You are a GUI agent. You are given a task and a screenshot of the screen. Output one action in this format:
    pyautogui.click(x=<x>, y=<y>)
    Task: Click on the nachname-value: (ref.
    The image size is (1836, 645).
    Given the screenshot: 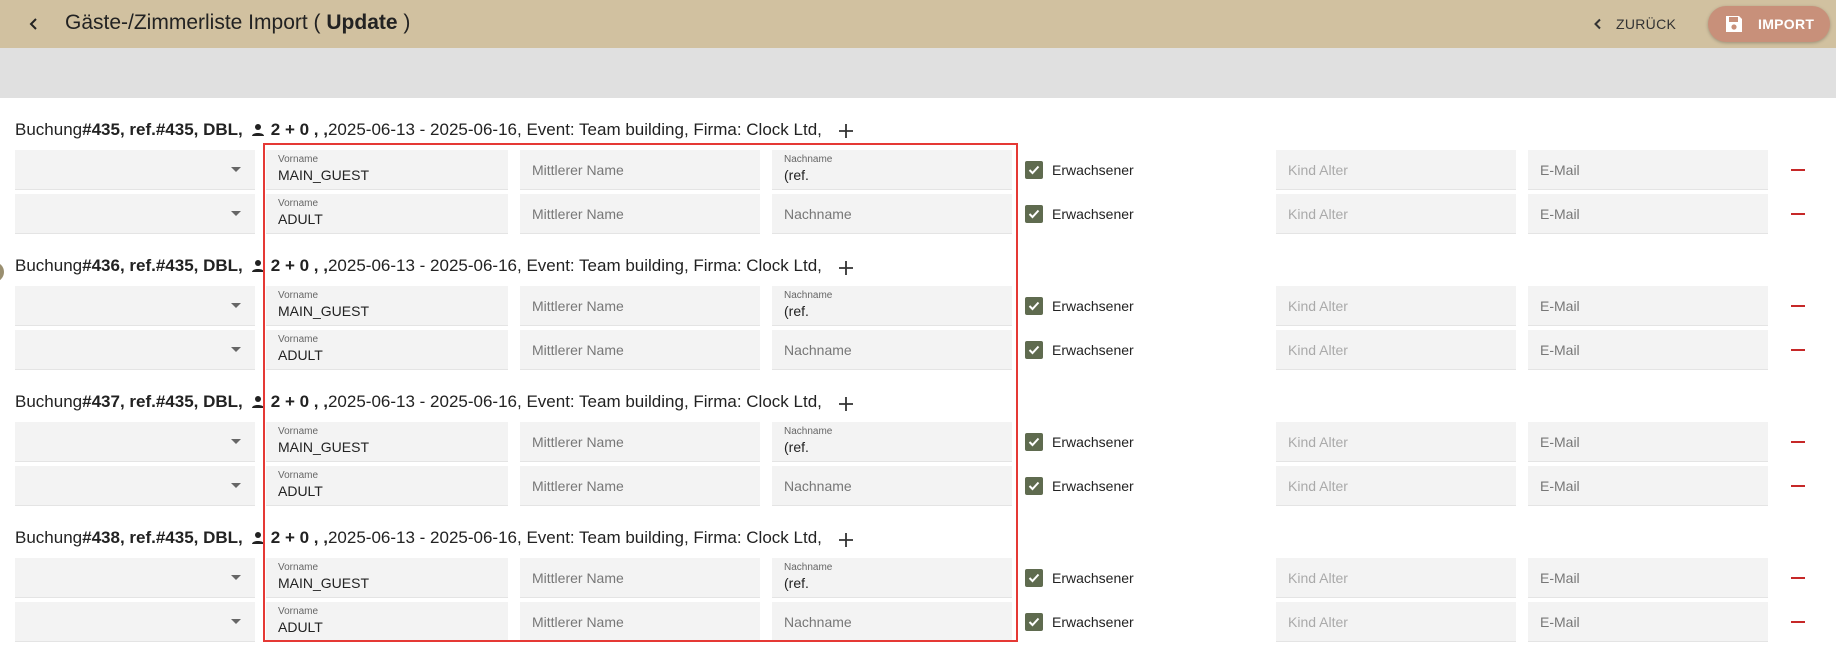 What is the action you would take?
    pyautogui.click(x=796, y=583)
    